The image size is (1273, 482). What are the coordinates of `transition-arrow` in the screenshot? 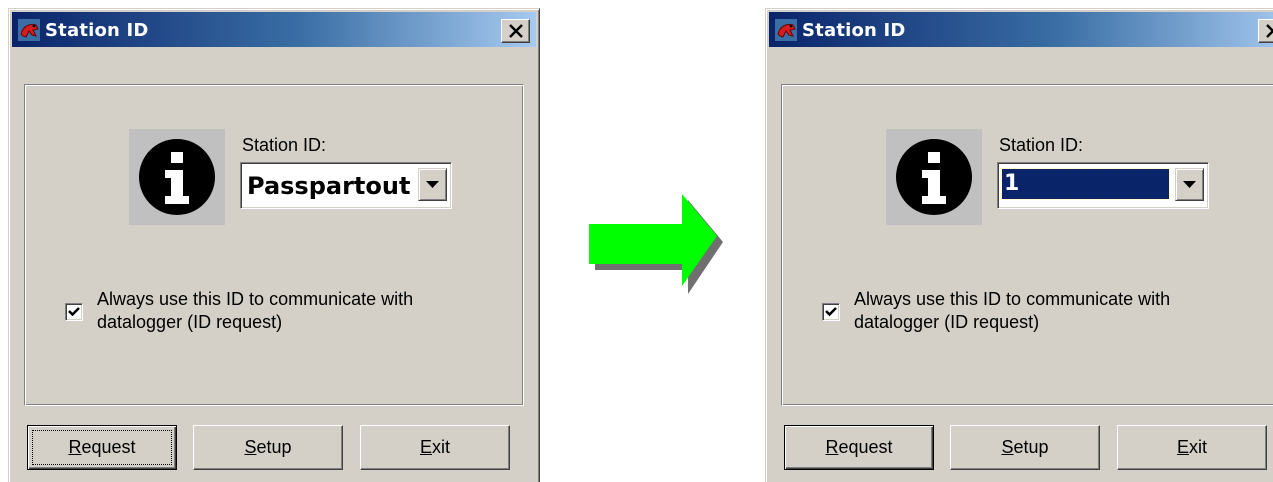 It's located at (655, 245).